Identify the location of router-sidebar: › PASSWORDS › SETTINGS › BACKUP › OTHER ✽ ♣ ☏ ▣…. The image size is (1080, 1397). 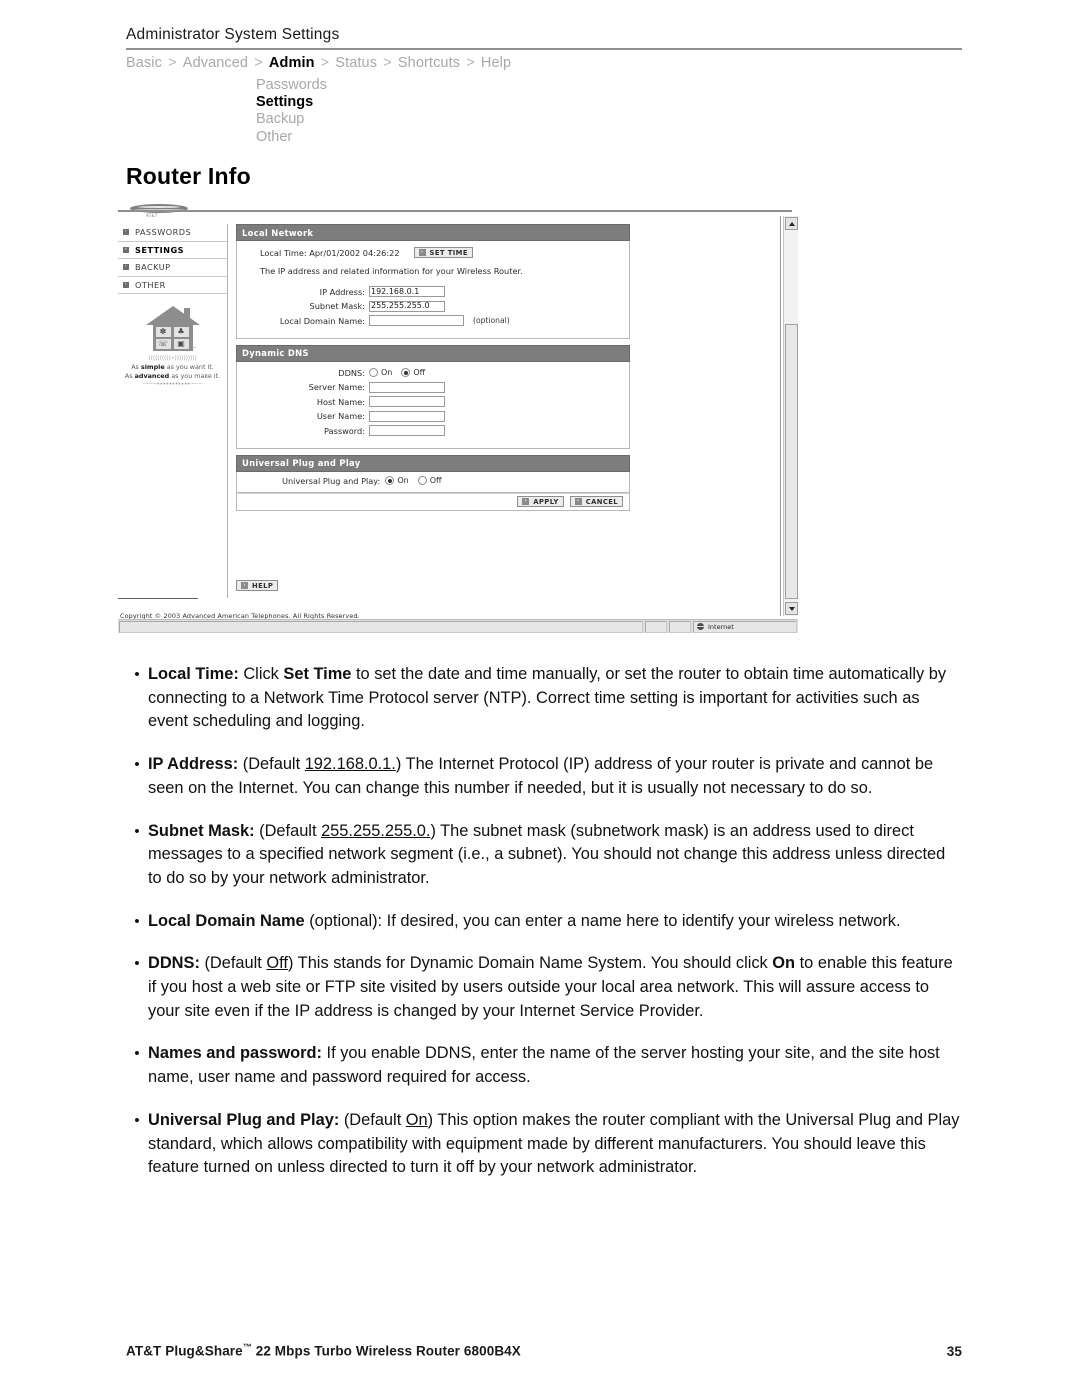
(173, 411).